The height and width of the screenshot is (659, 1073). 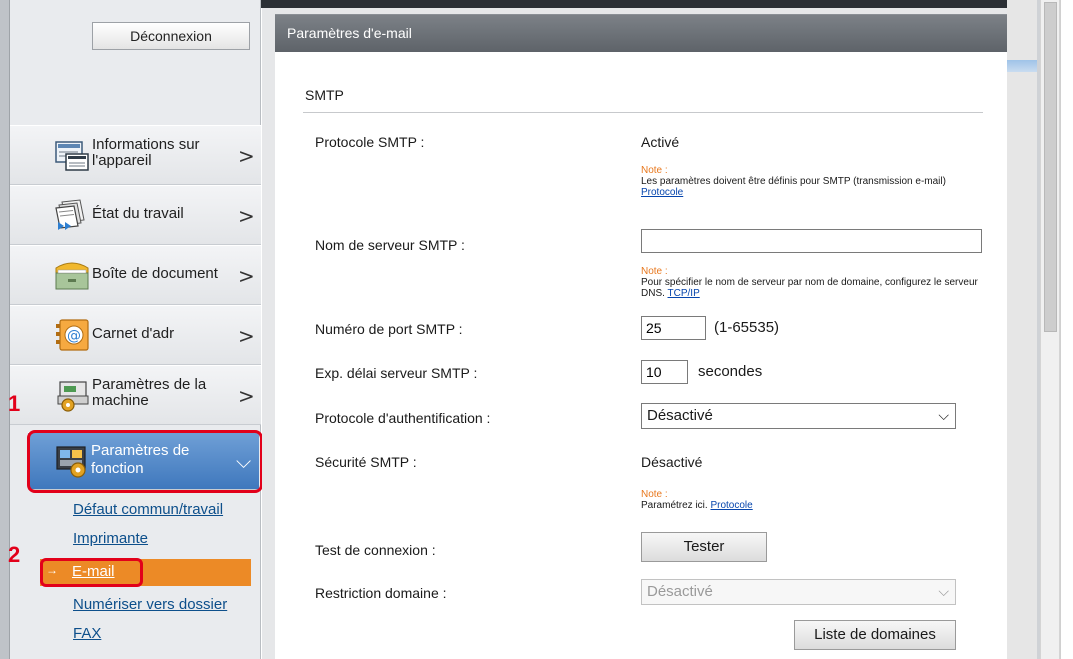 What do you see at coordinates (14, 554) in the screenshot?
I see `step-number-2: 2` at bounding box center [14, 554].